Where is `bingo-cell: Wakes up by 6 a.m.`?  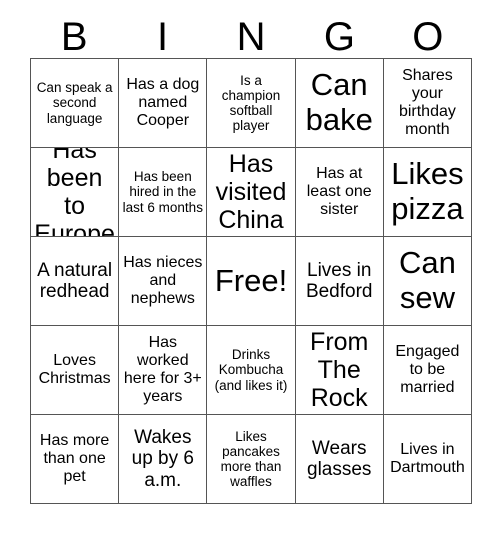
bingo-cell: Wakes up by 6 a.m. is located at coordinates (163, 459).